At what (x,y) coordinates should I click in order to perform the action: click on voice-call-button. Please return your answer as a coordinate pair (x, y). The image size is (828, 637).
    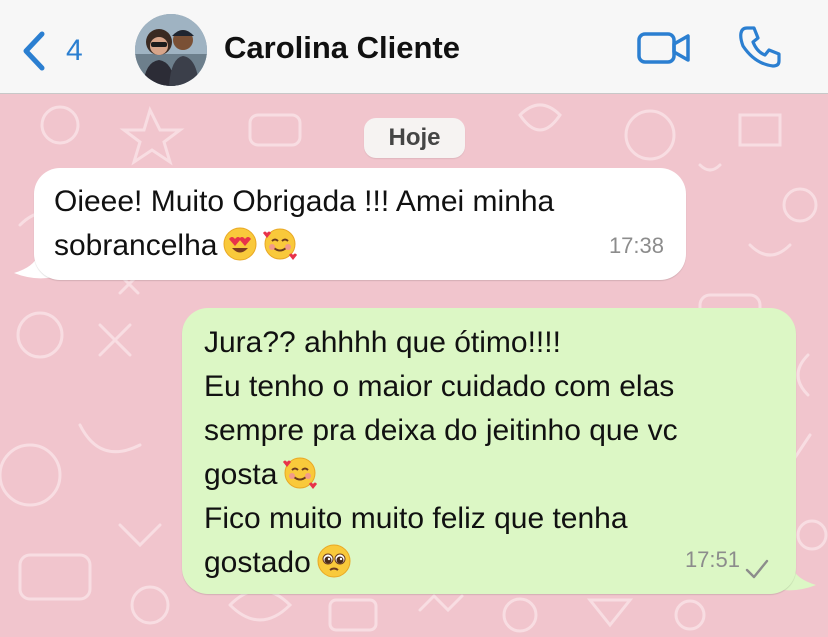
    Looking at the image, I should click on (760, 47).